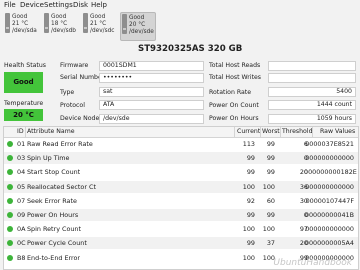 The width and height of the screenshot is (360, 270). I want to click on drive-temp: 20 °C, so click(137, 25).